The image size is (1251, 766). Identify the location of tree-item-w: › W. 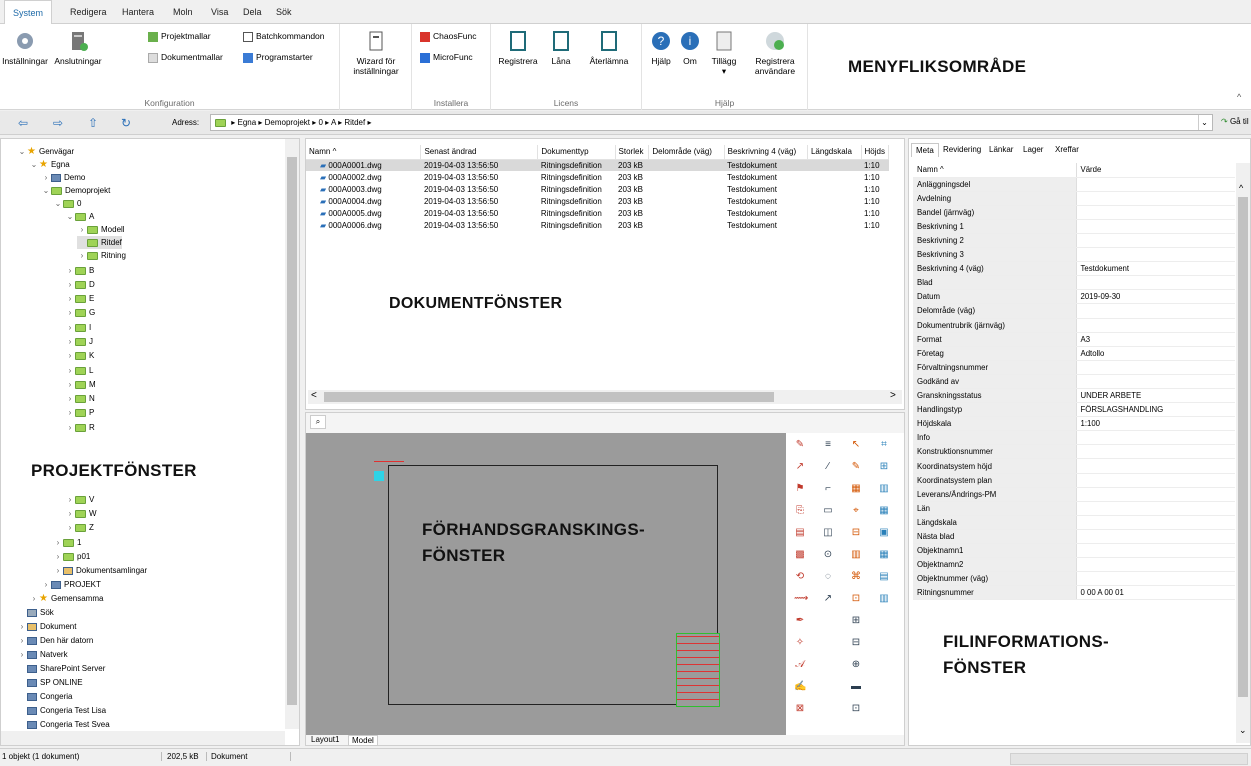
(81, 513).